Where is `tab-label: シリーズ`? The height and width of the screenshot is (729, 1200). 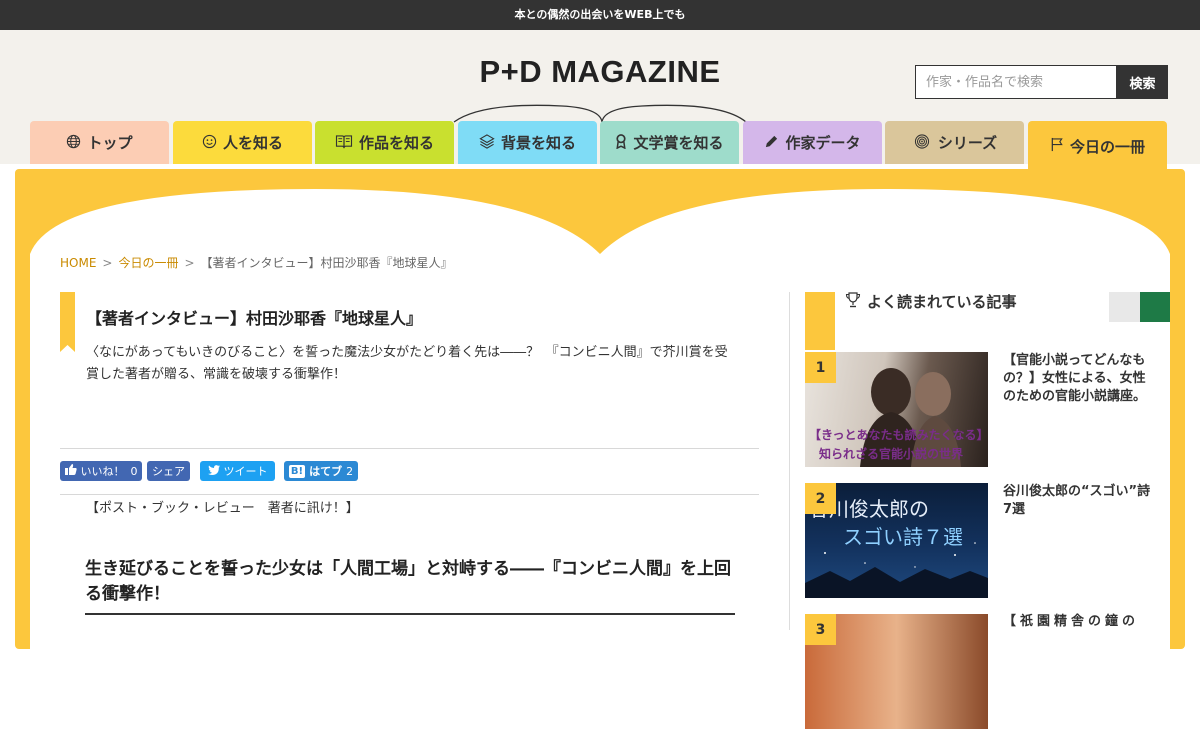
tab-label: シリーズ is located at coordinates (967, 143).